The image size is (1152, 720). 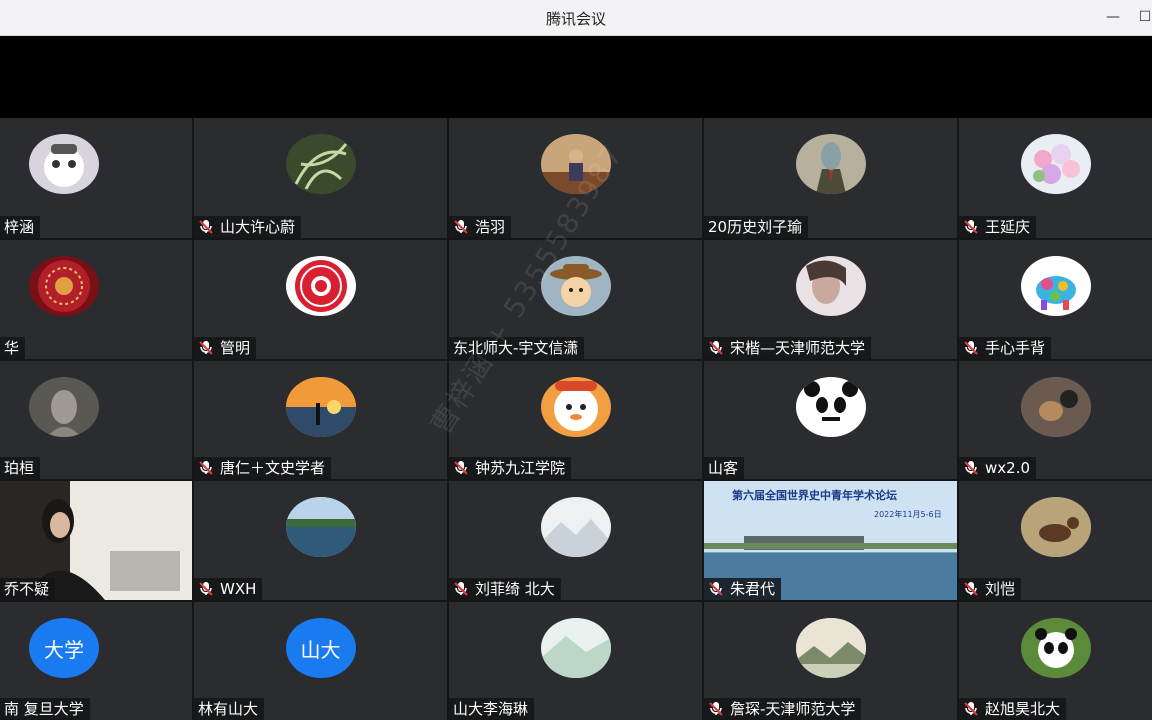 What do you see at coordinates (908, 514) in the screenshot?
I see `conference-banner-date: 2022年11月5-6日` at bounding box center [908, 514].